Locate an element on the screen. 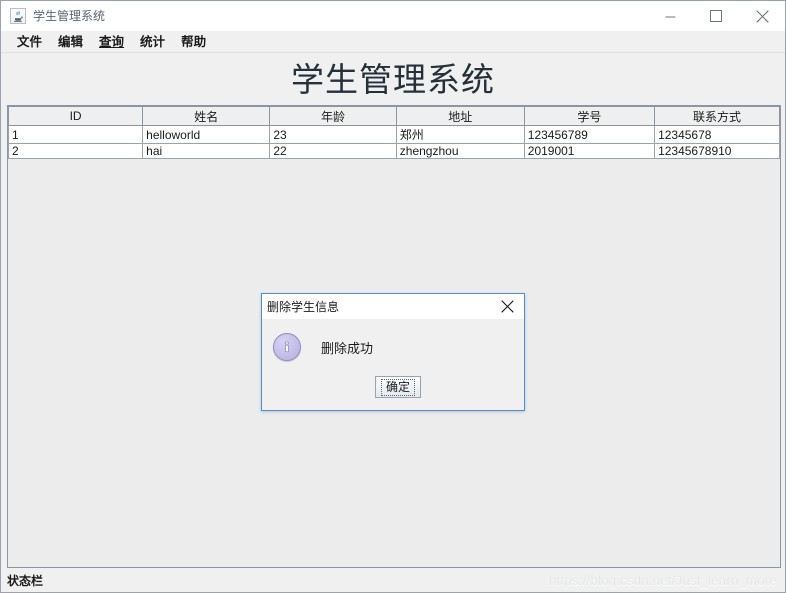  maximize-button is located at coordinates (716, 16).